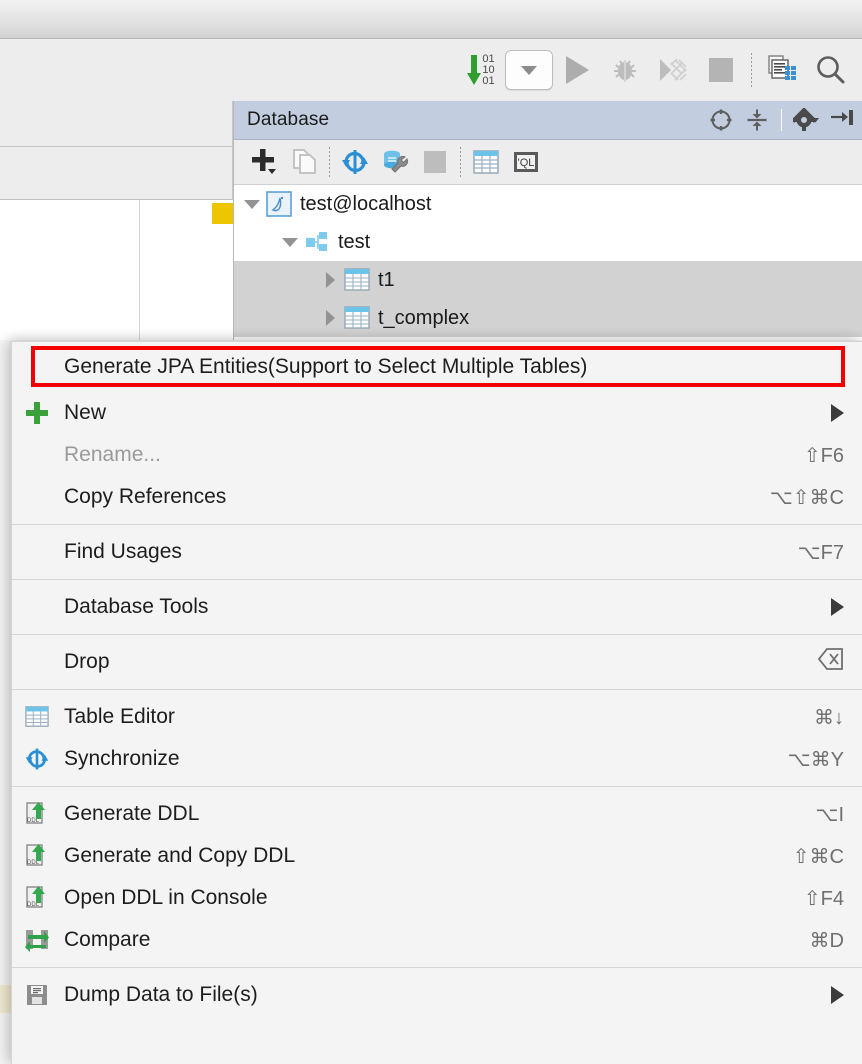 The height and width of the screenshot is (1064, 862). I want to click on menu-item-shortcut: ⇧⌘C, so click(818, 856).